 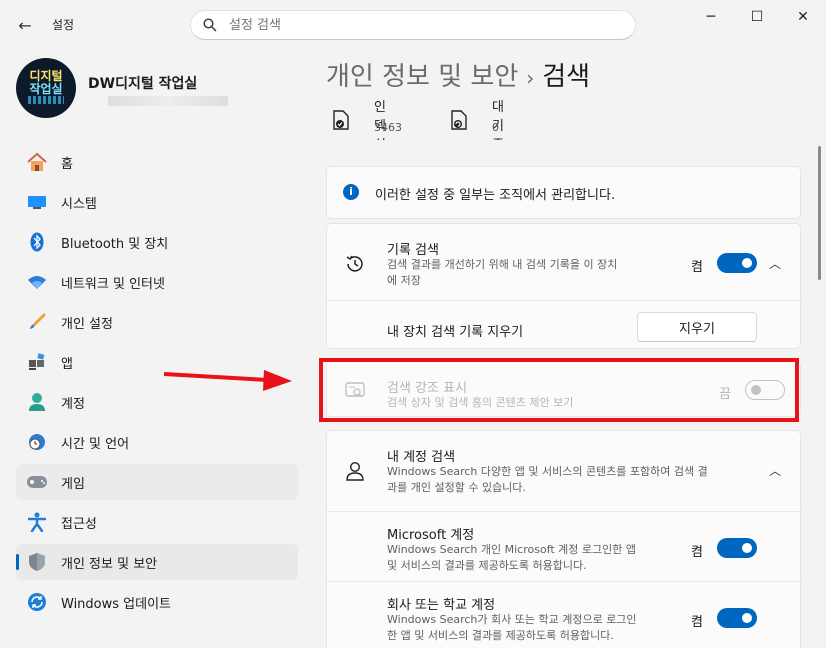 I want to click on indexed-document-icon, so click(x=341, y=120).